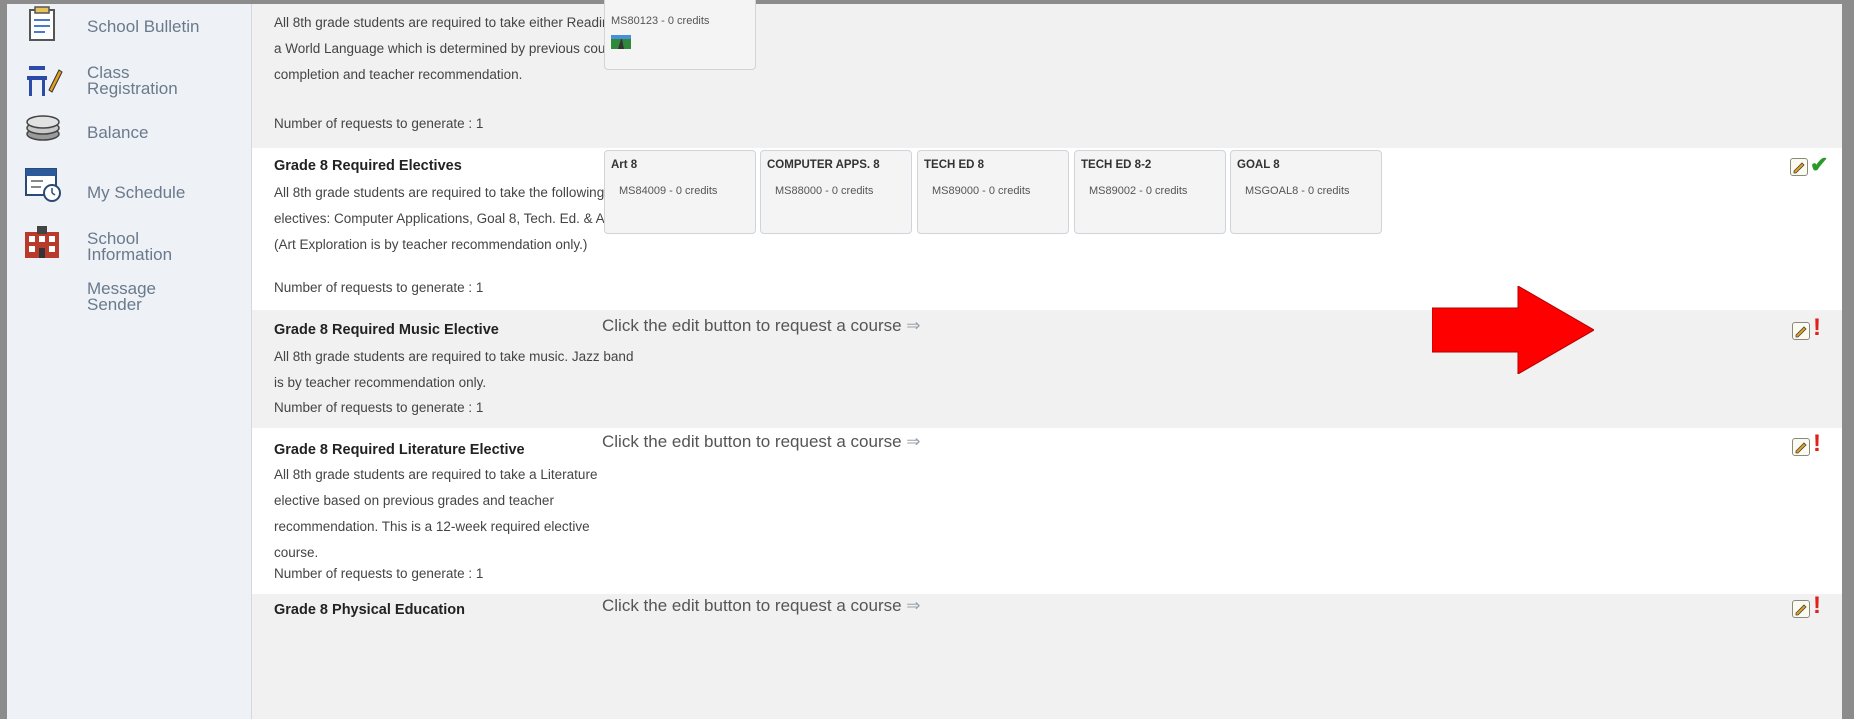  I want to click on sidebar-item-my-schedule: My Schedule, so click(129, 189).